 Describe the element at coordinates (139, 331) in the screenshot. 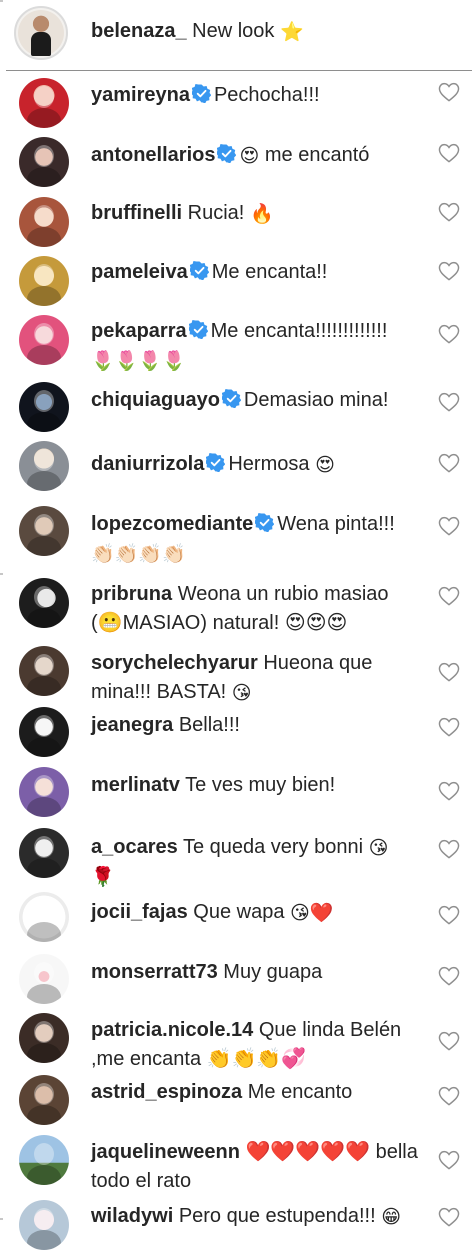

I see `comment-username: pekaparra` at that location.